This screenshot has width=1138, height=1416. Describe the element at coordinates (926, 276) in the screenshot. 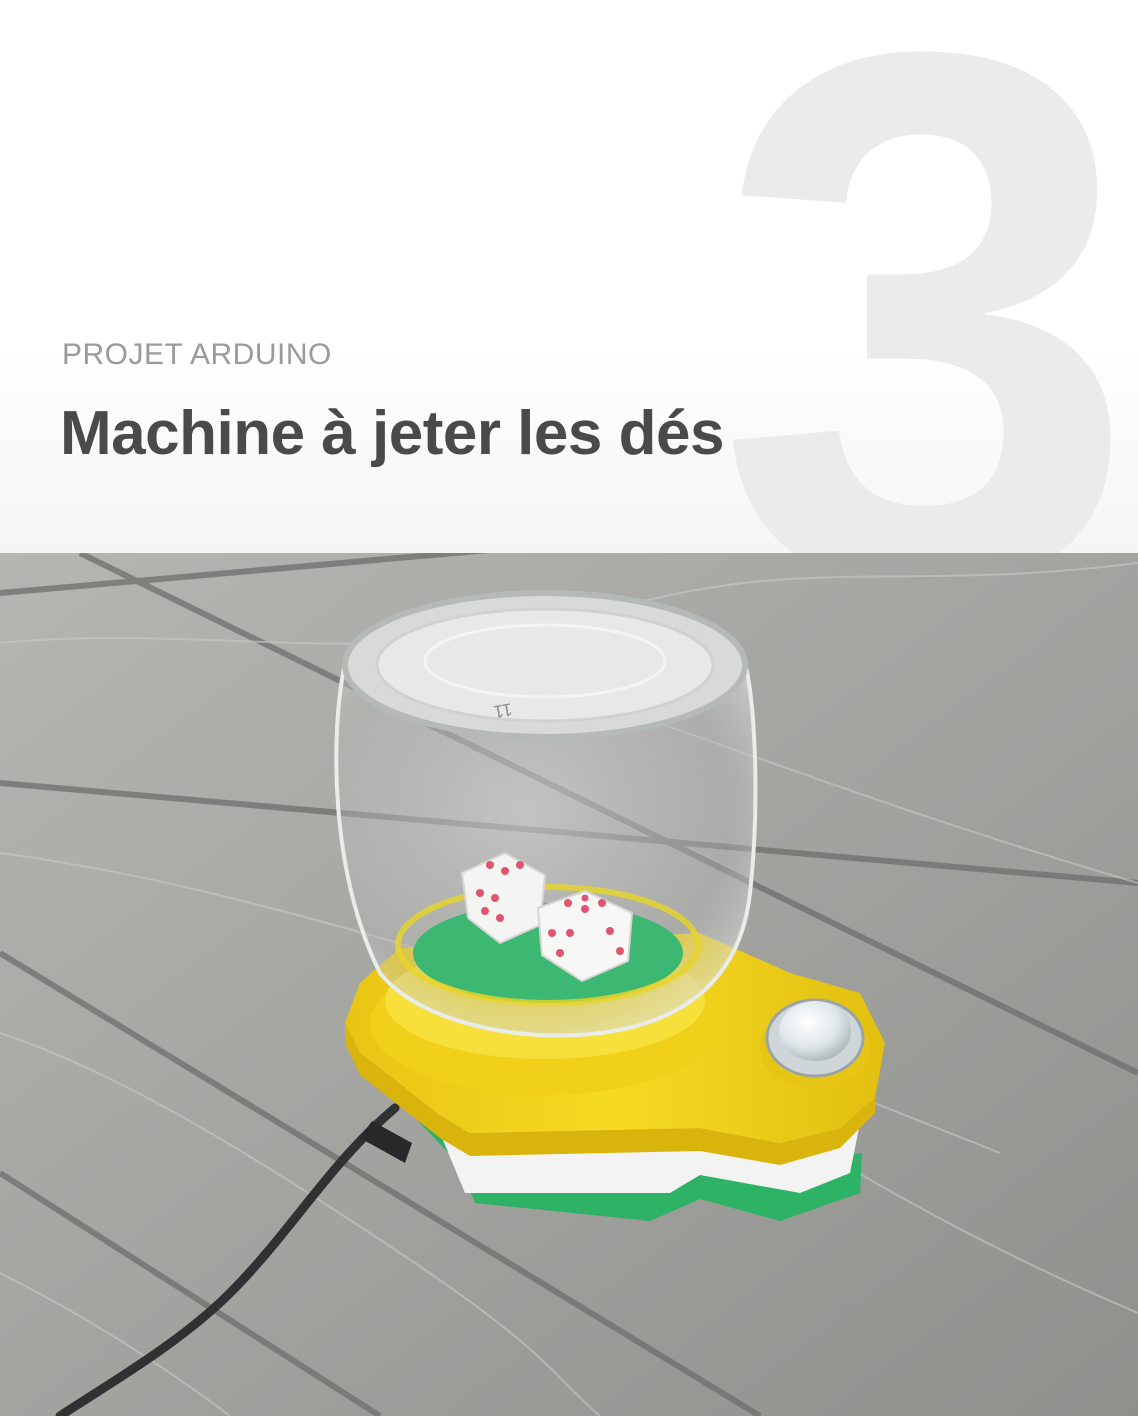

I see `chapter-number: 3` at that location.